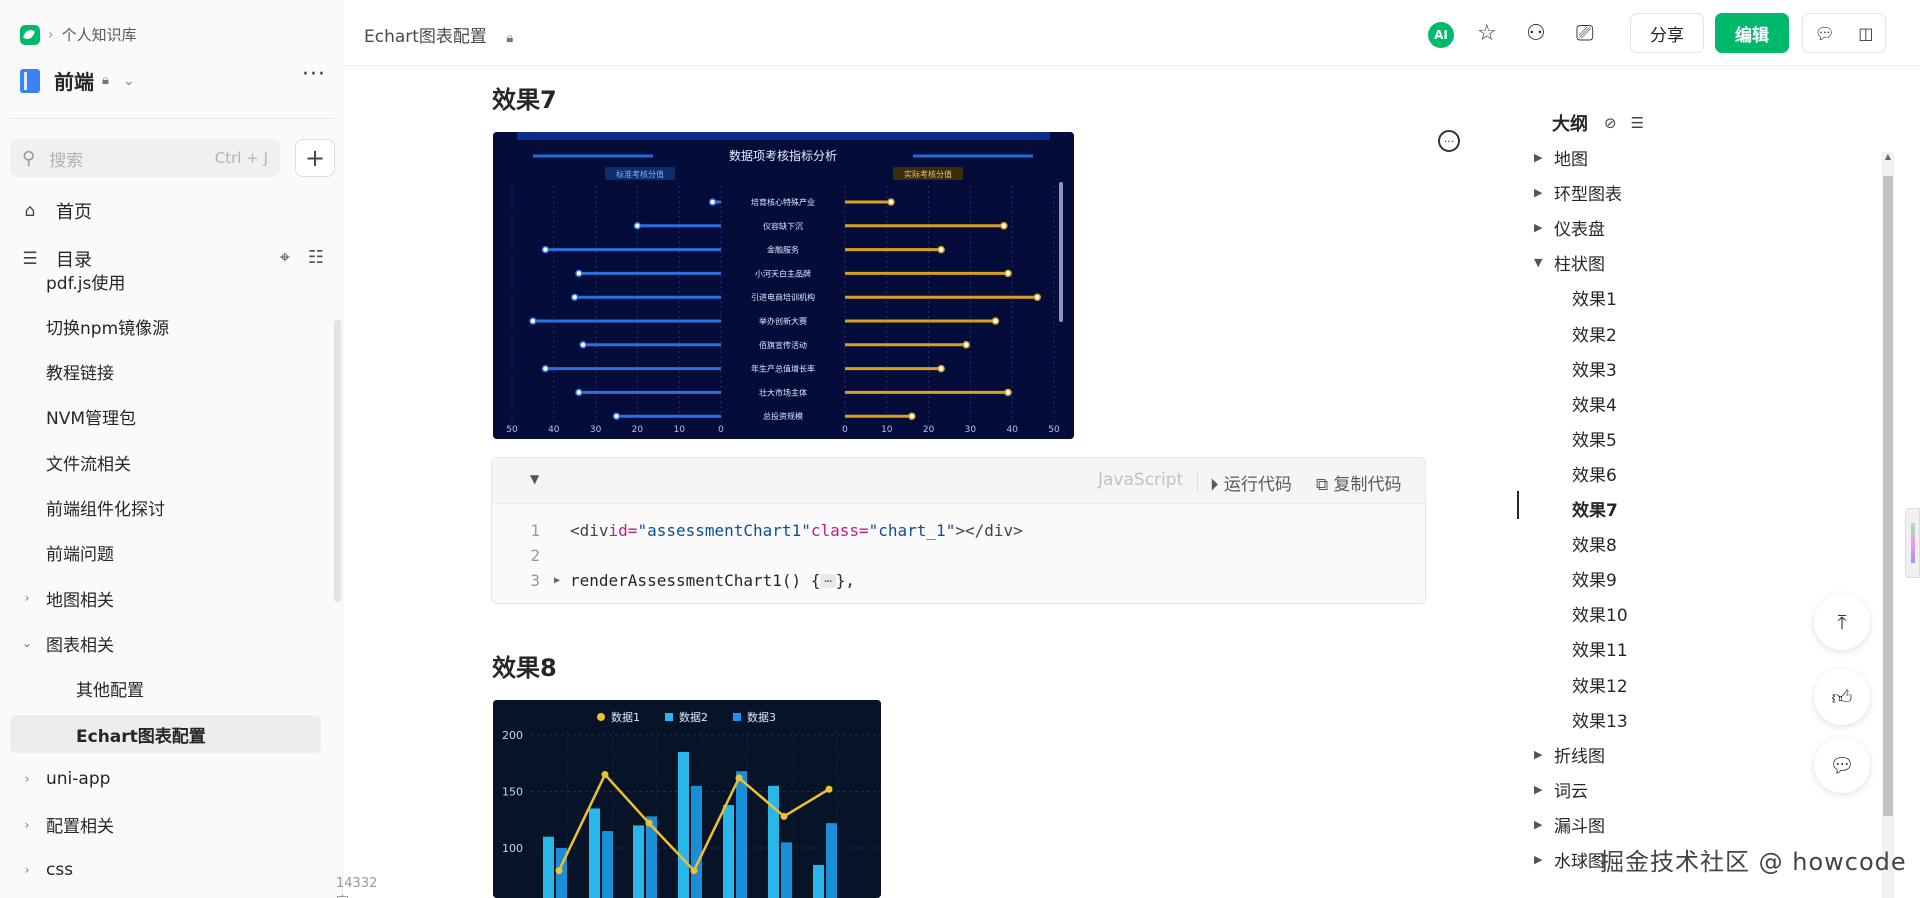  What do you see at coordinates (78, 34) in the screenshot?
I see `breadcrumb: › 个人知识库` at bounding box center [78, 34].